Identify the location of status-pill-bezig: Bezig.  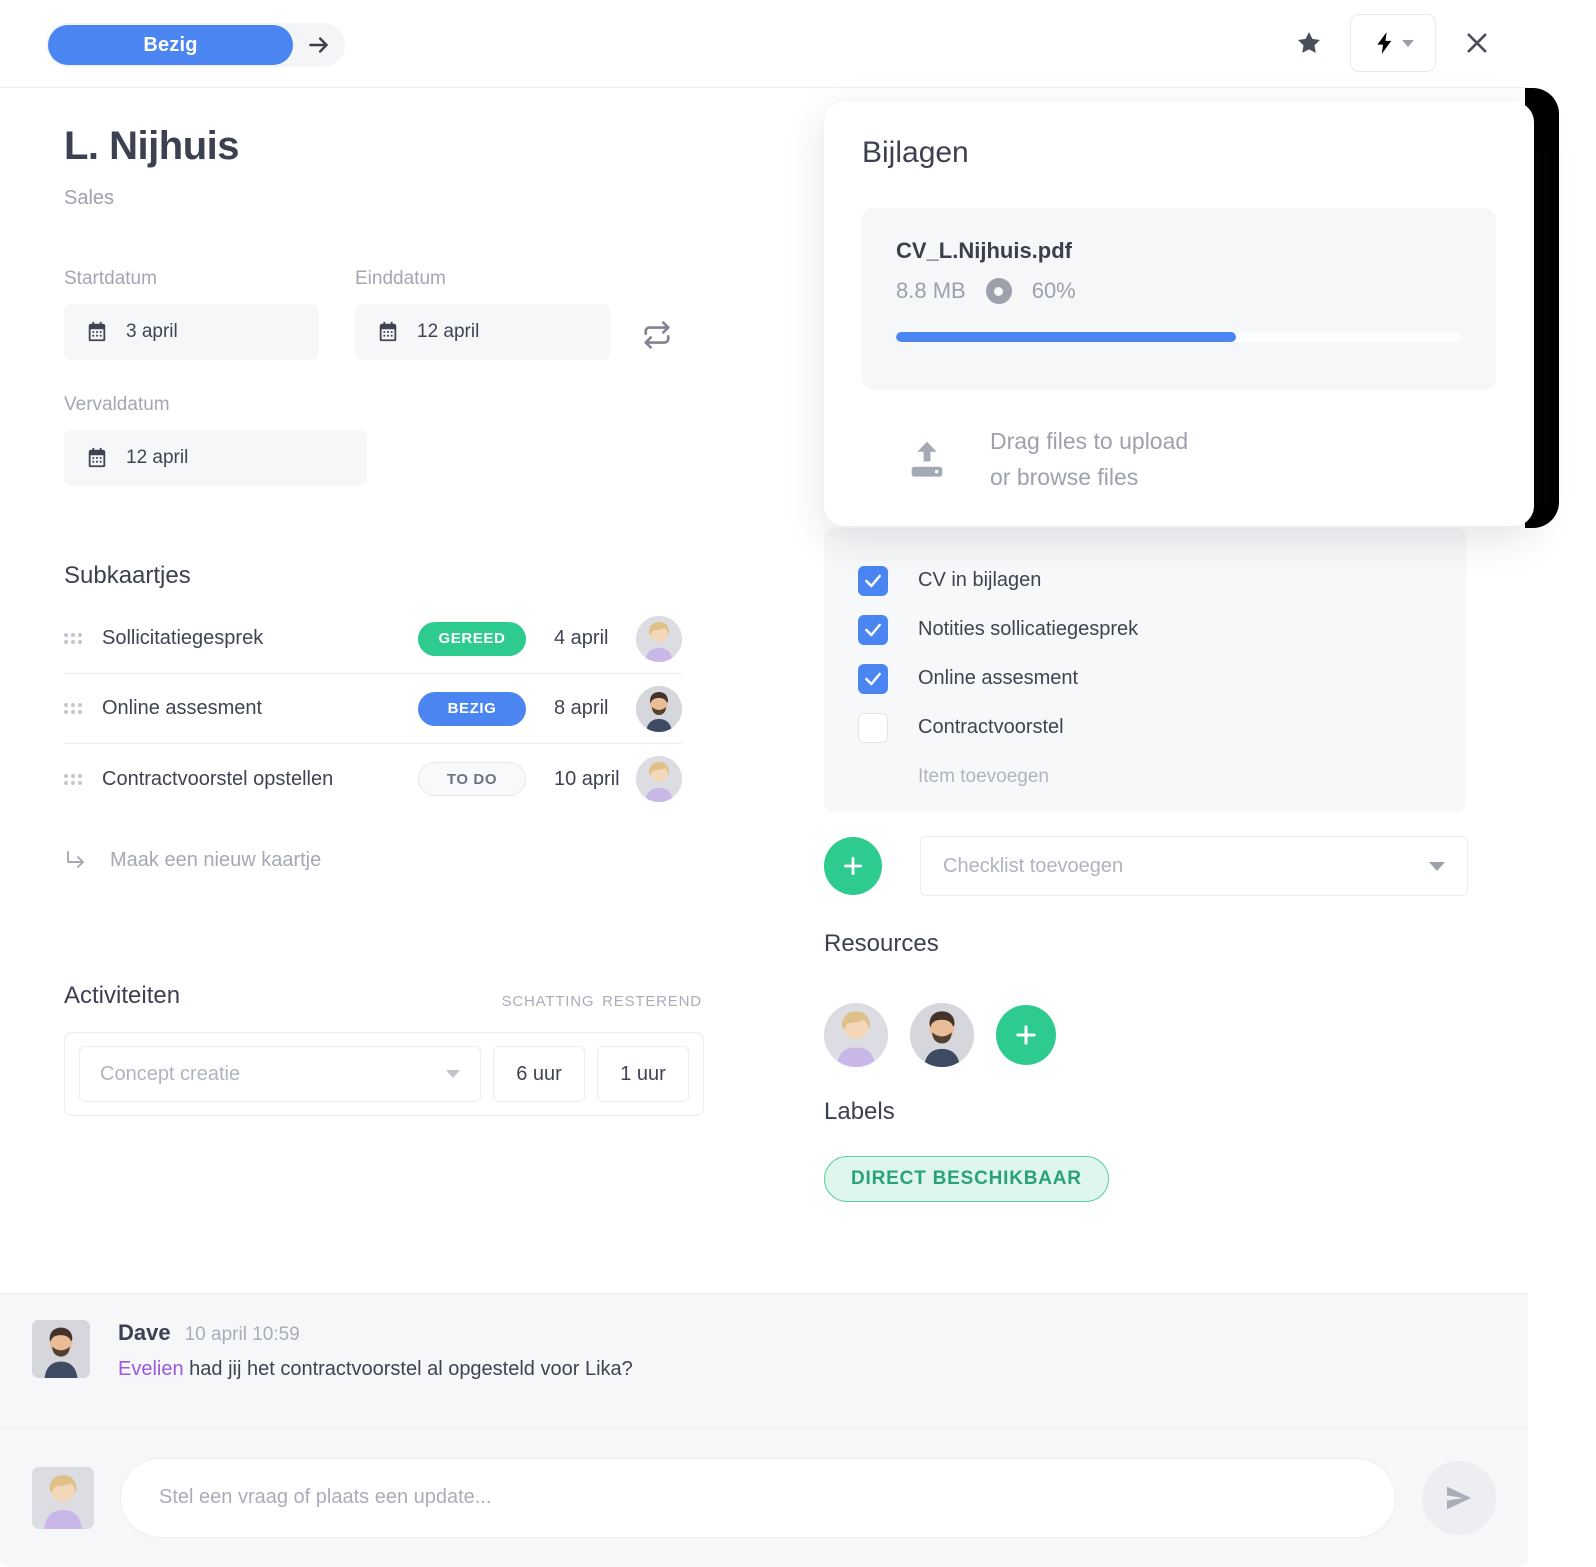
(170, 45).